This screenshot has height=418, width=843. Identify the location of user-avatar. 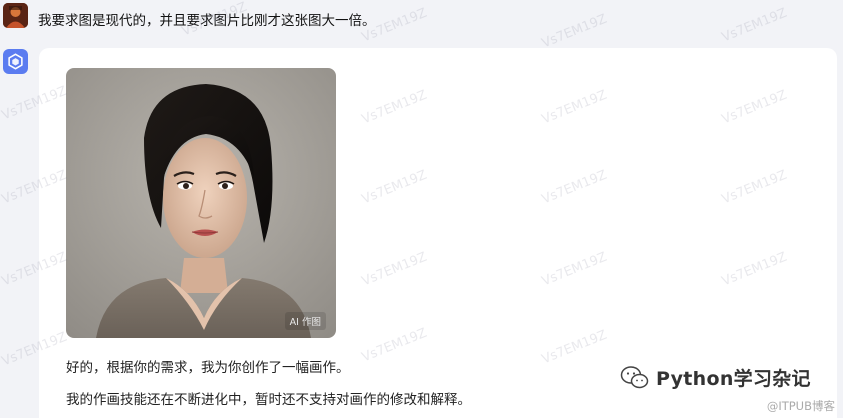
(15, 15).